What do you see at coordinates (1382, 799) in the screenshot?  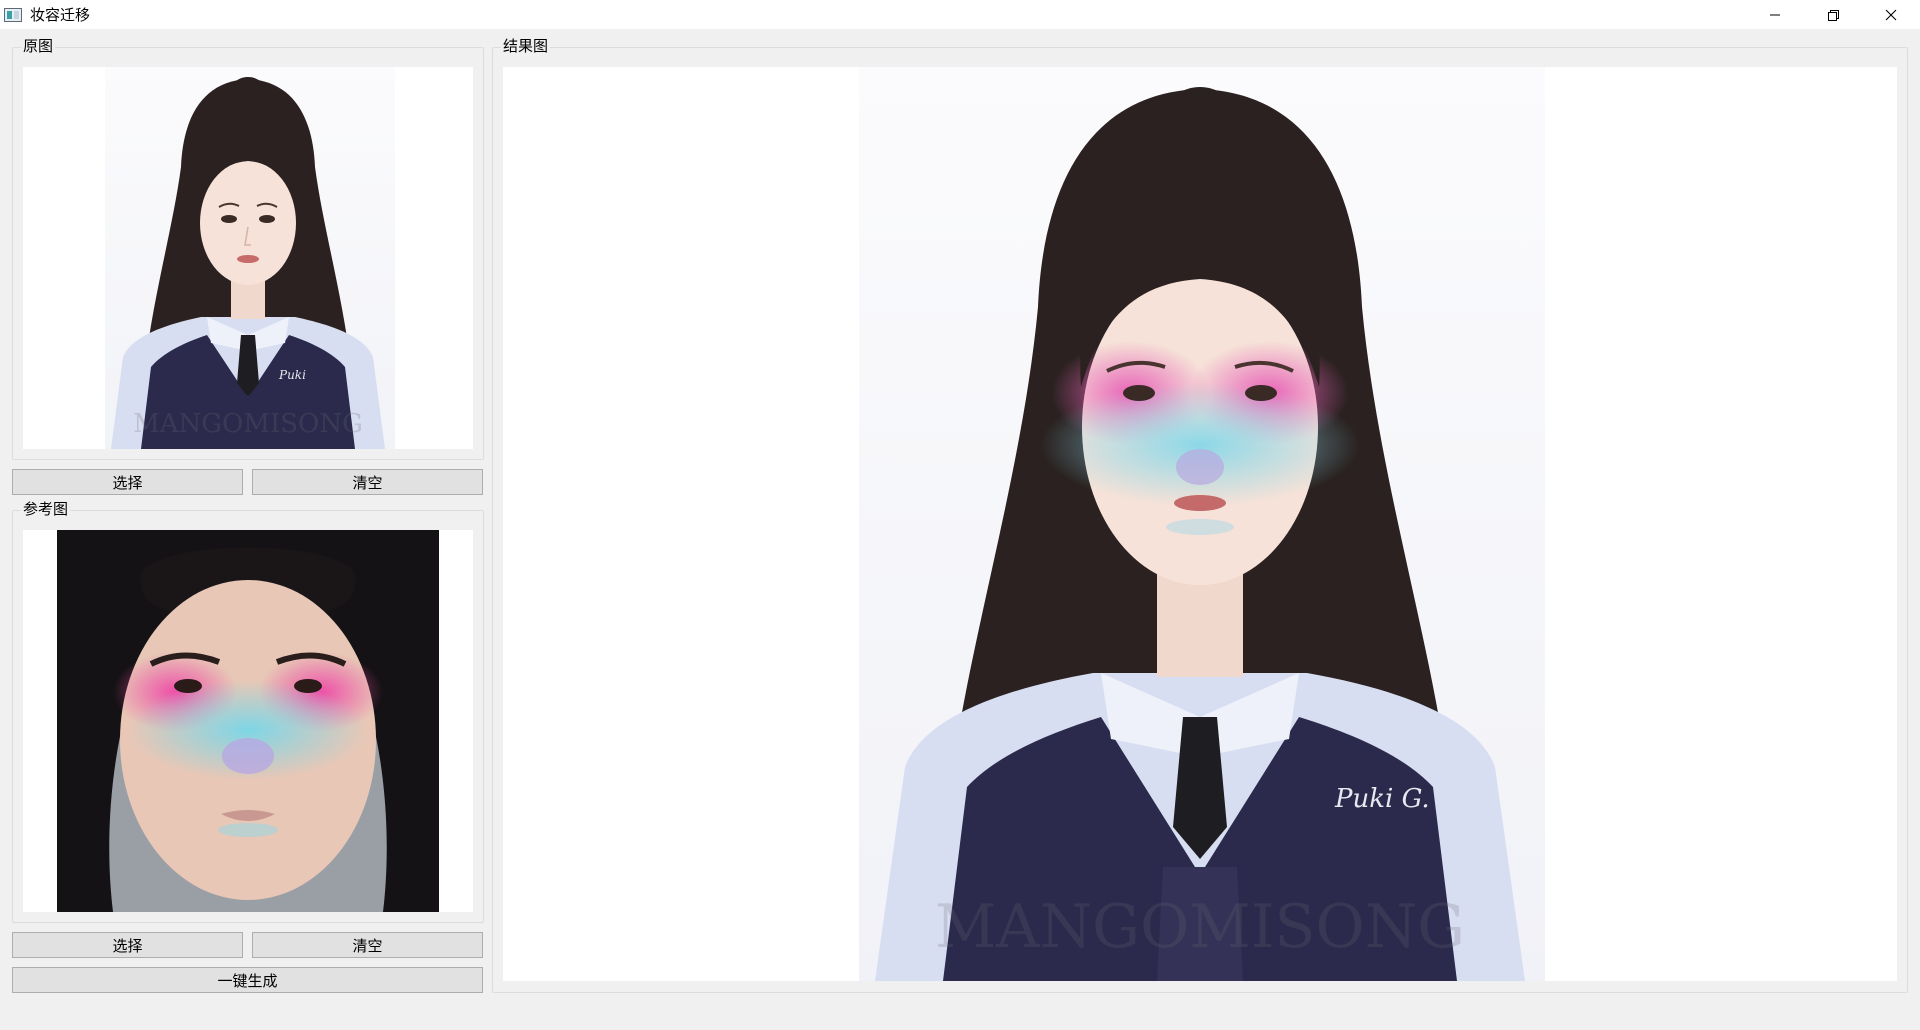 I see `vest-logo-text: Puki G.` at bounding box center [1382, 799].